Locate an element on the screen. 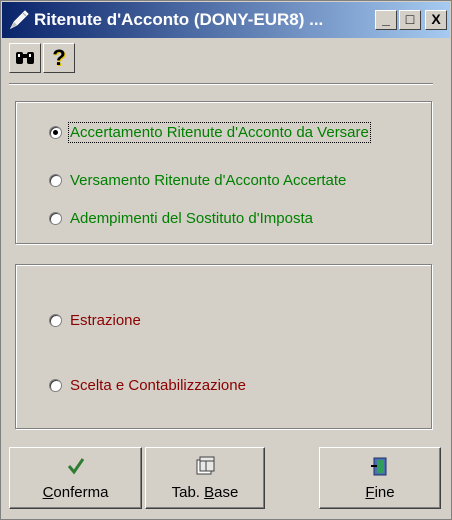 The height and width of the screenshot is (520, 452). option-estrazione: Estrazione is located at coordinates (95, 320).